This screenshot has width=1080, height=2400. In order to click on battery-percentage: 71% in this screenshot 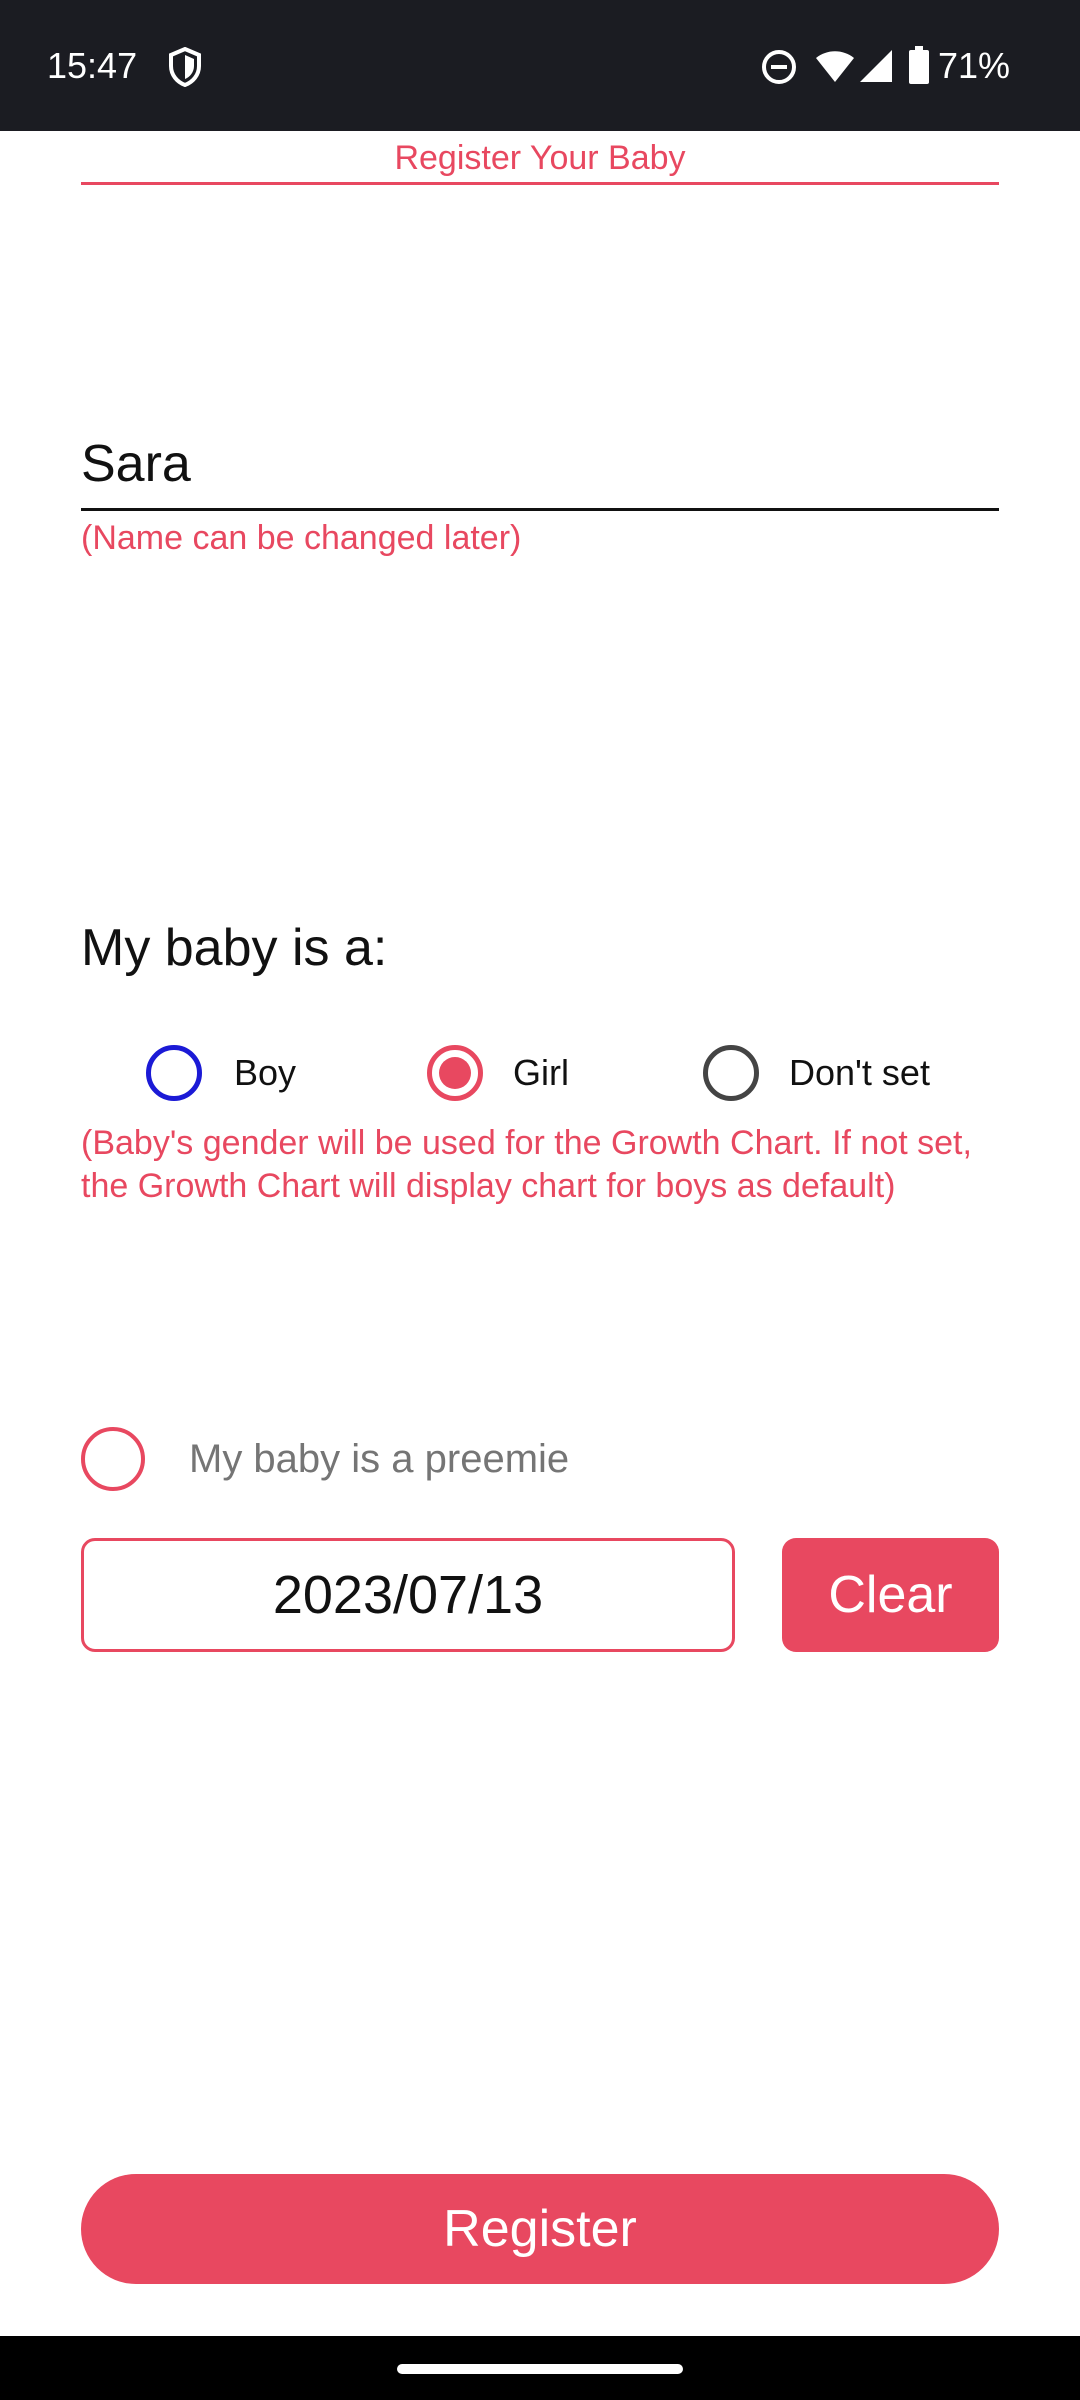, I will do `click(974, 65)`.